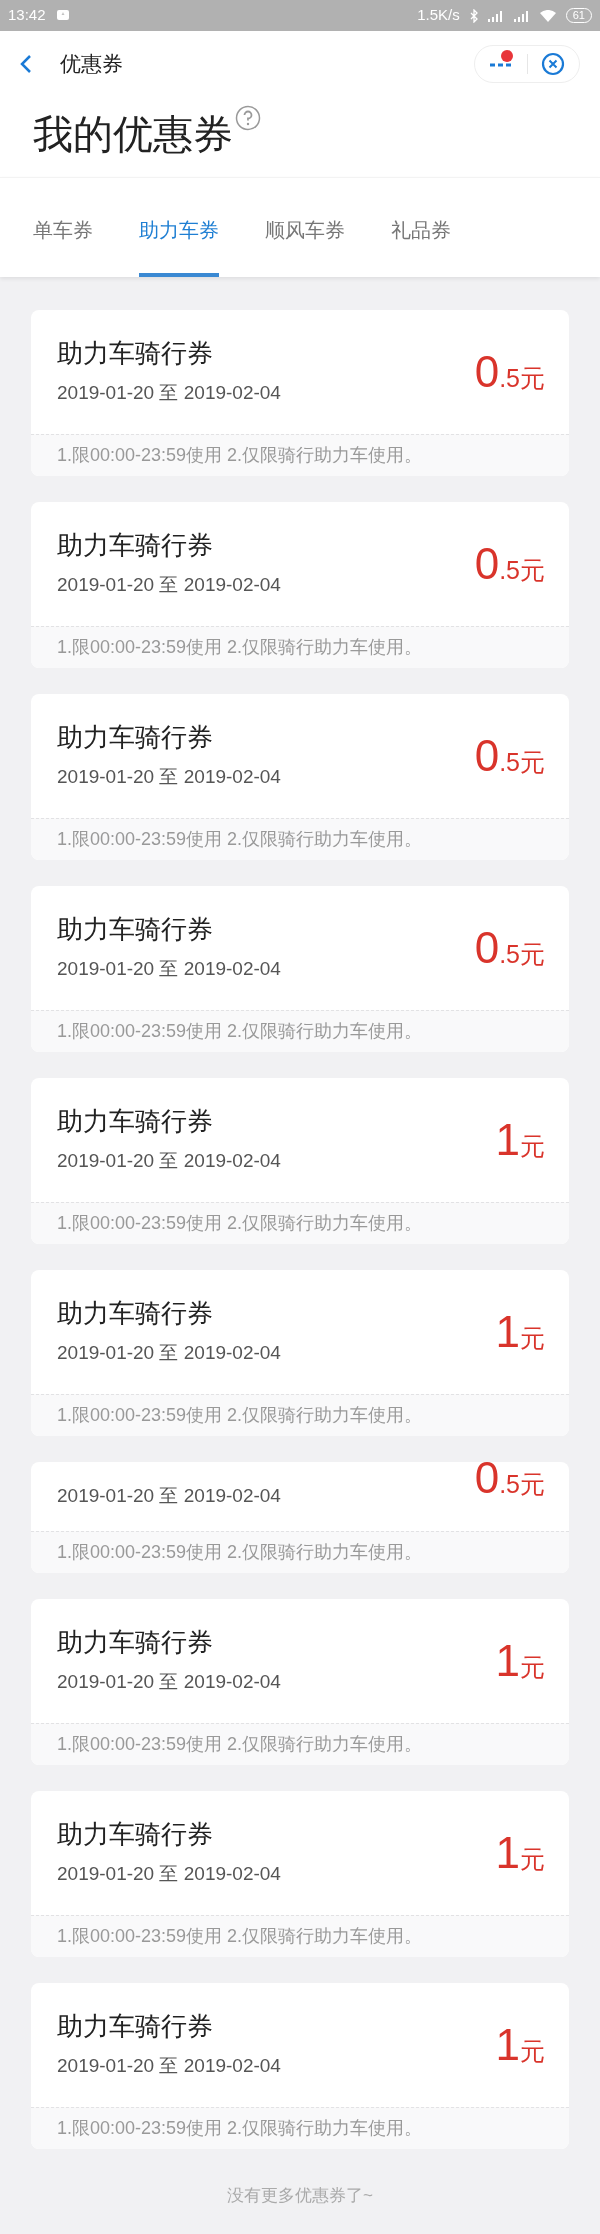 The height and width of the screenshot is (2234, 600). I want to click on close-icon, so click(553, 64).